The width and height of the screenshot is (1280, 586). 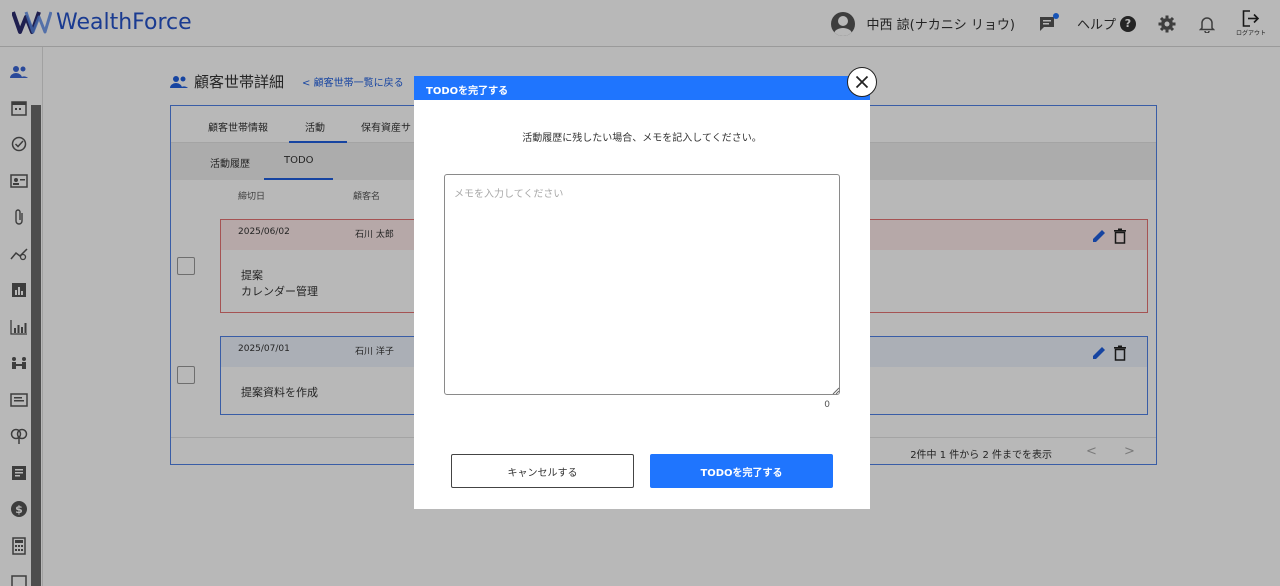 I want to click on close-button, so click(x=862, y=82).